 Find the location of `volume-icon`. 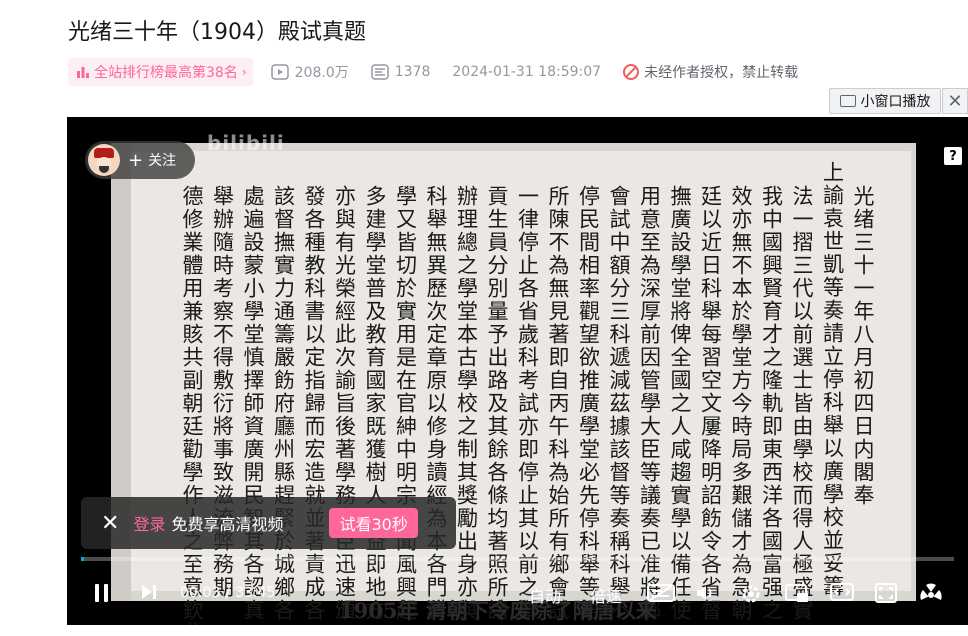

volume-icon is located at coordinates (706, 593).